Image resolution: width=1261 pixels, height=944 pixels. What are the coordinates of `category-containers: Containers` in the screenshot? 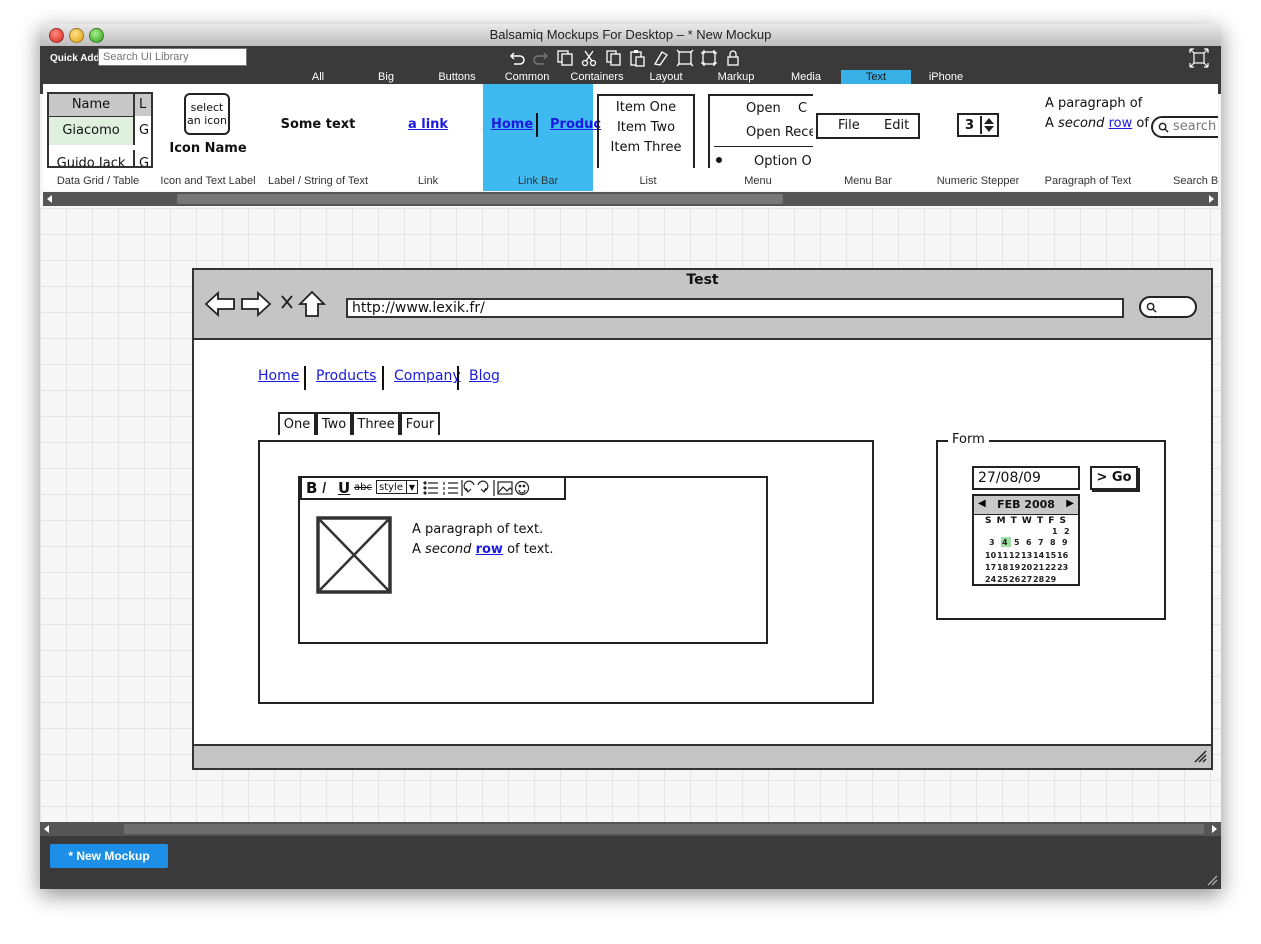 It's located at (597, 77).